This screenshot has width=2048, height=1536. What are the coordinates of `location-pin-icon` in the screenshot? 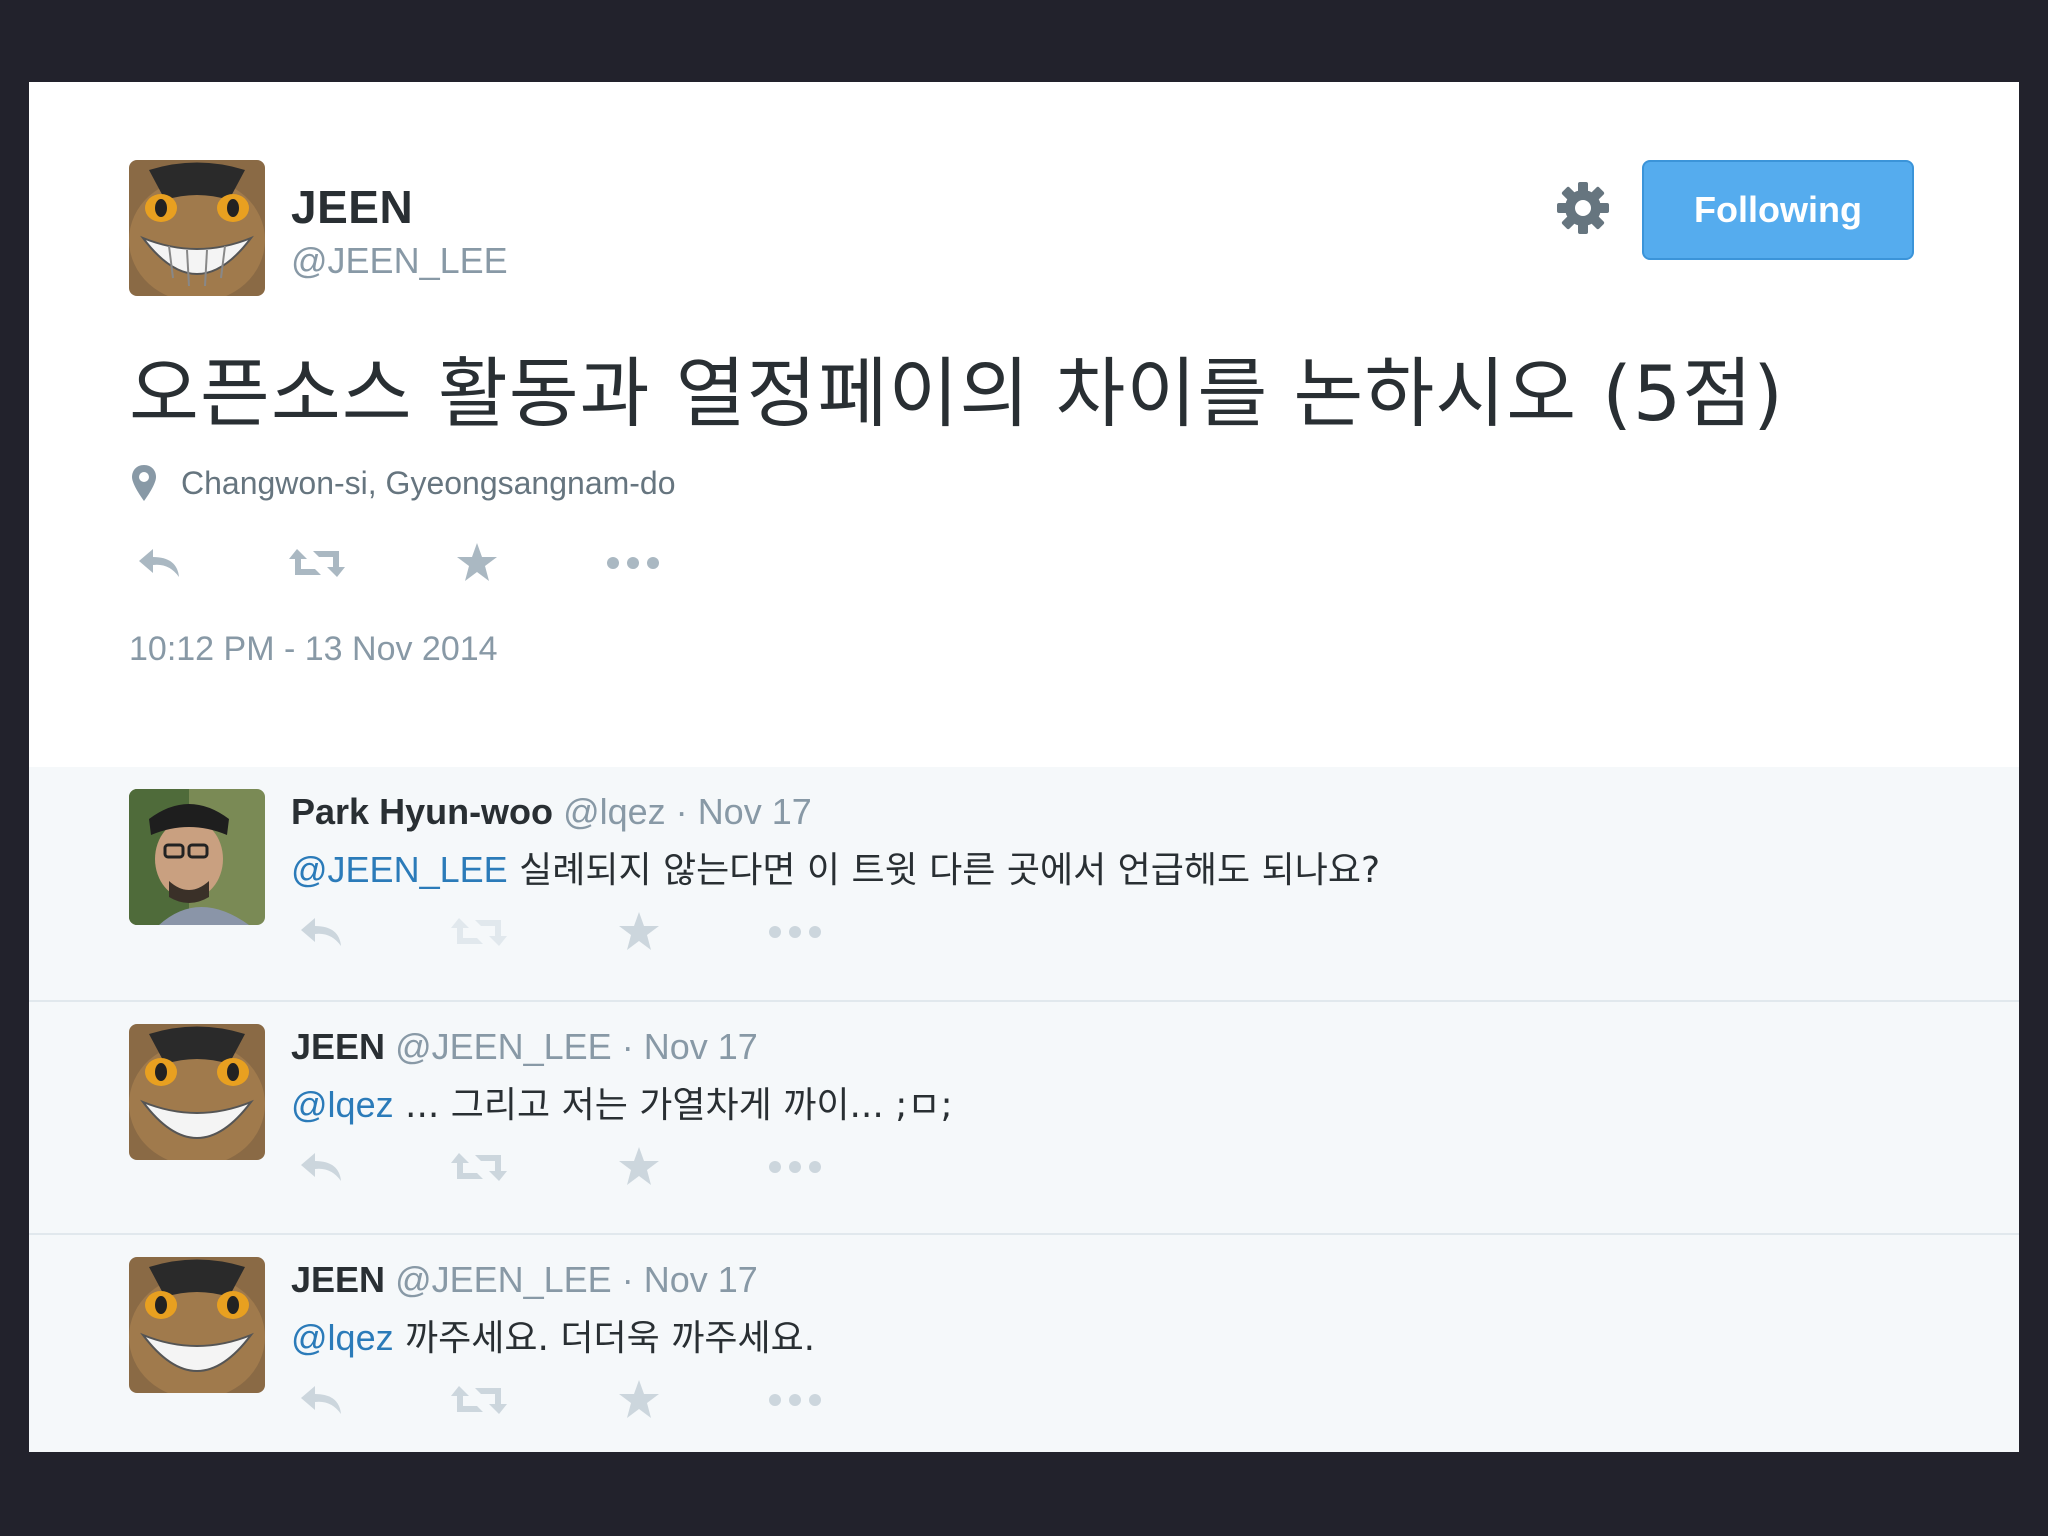 It's located at (144, 483).